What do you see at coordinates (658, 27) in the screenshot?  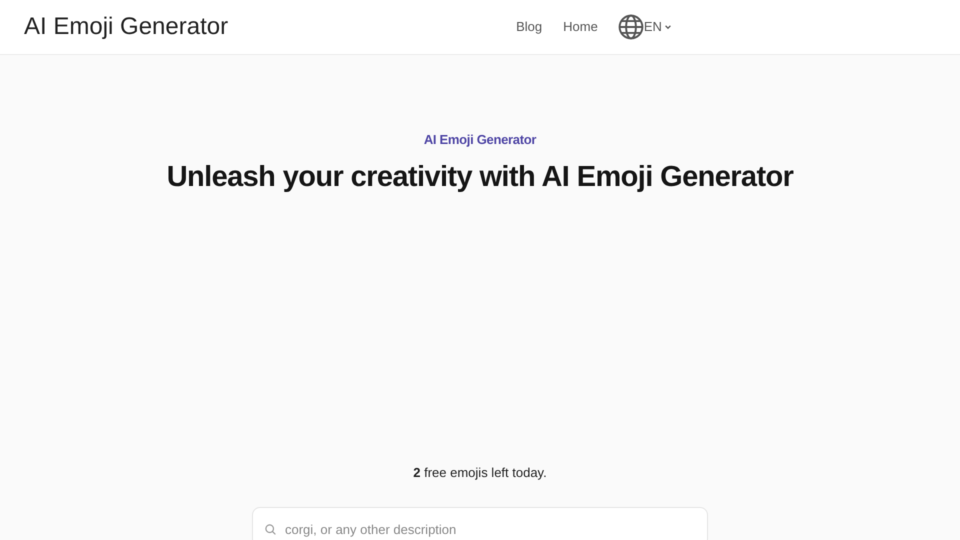 I see `language-selector: EN` at bounding box center [658, 27].